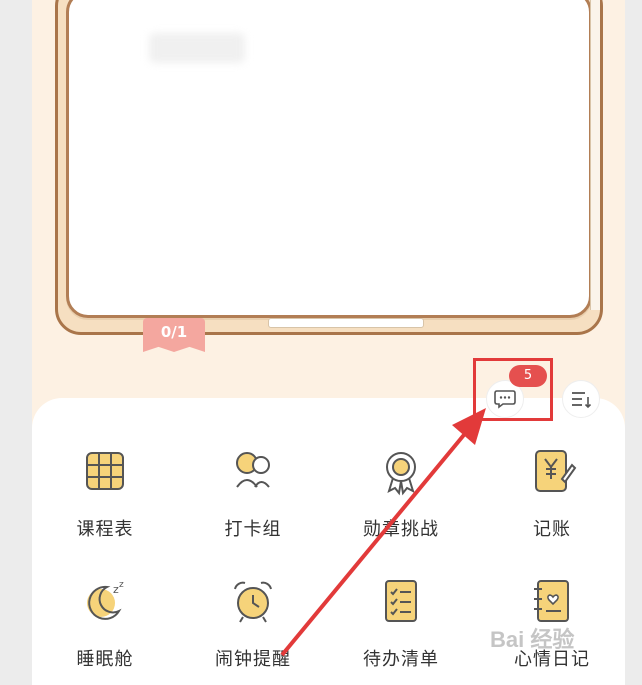 The height and width of the screenshot is (685, 642). What do you see at coordinates (383, 532) in the screenshot?
I see `annotation-arrow` at bounding box center [383, 532].